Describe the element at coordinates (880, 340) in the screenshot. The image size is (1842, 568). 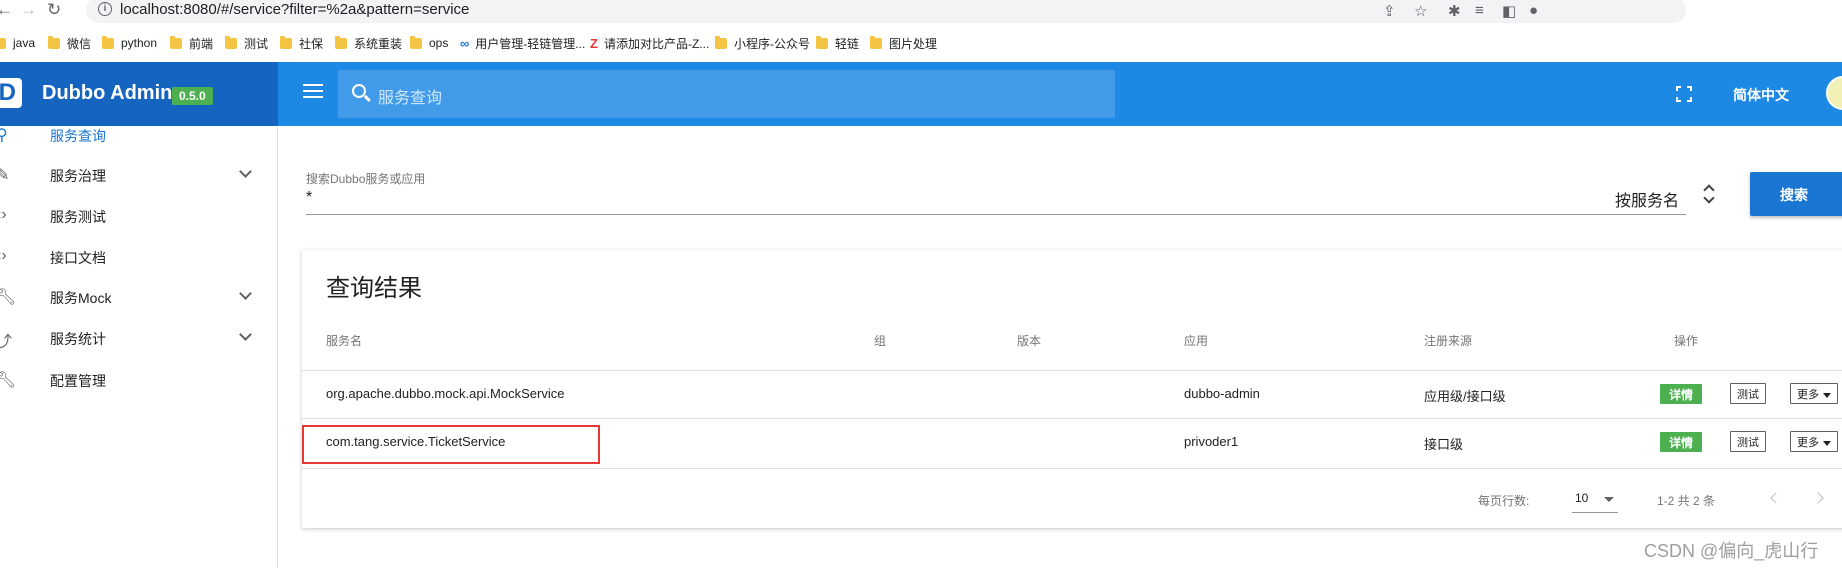
I see `column-header-group: 组` at that location.